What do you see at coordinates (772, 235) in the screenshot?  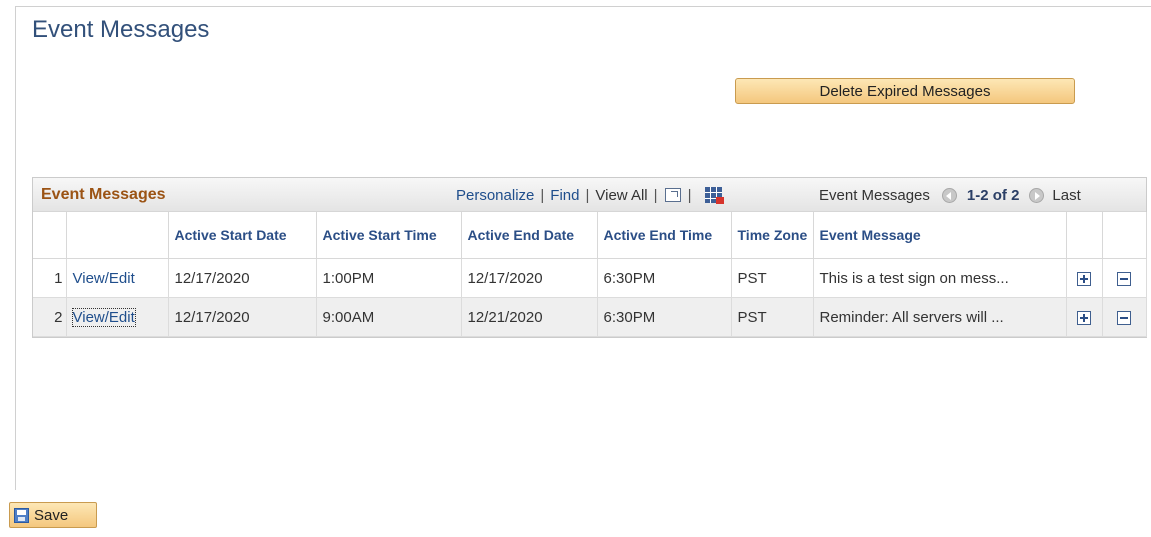 I see `column-header-time-zone: Time Zone` at bounding box center [772, 235].